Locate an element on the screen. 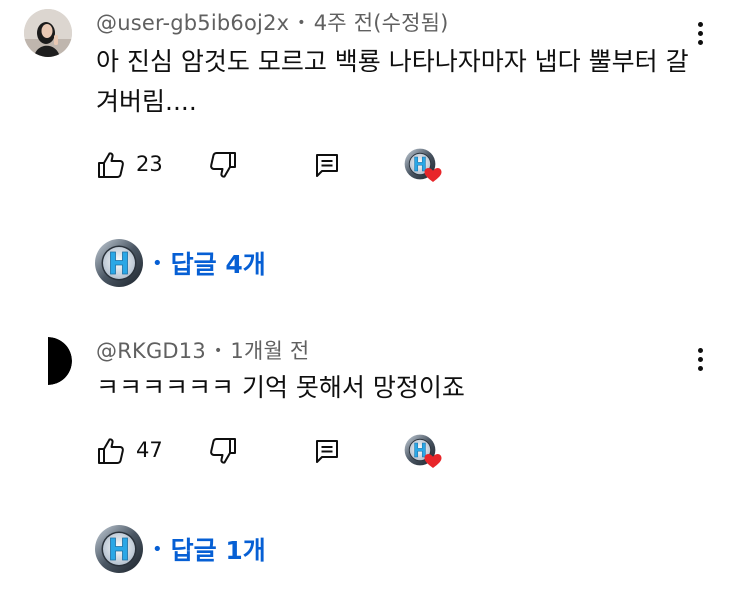 The image size is (750, 601). view-replies-button: • 답글 1개 is located at coordinates (180, 549).